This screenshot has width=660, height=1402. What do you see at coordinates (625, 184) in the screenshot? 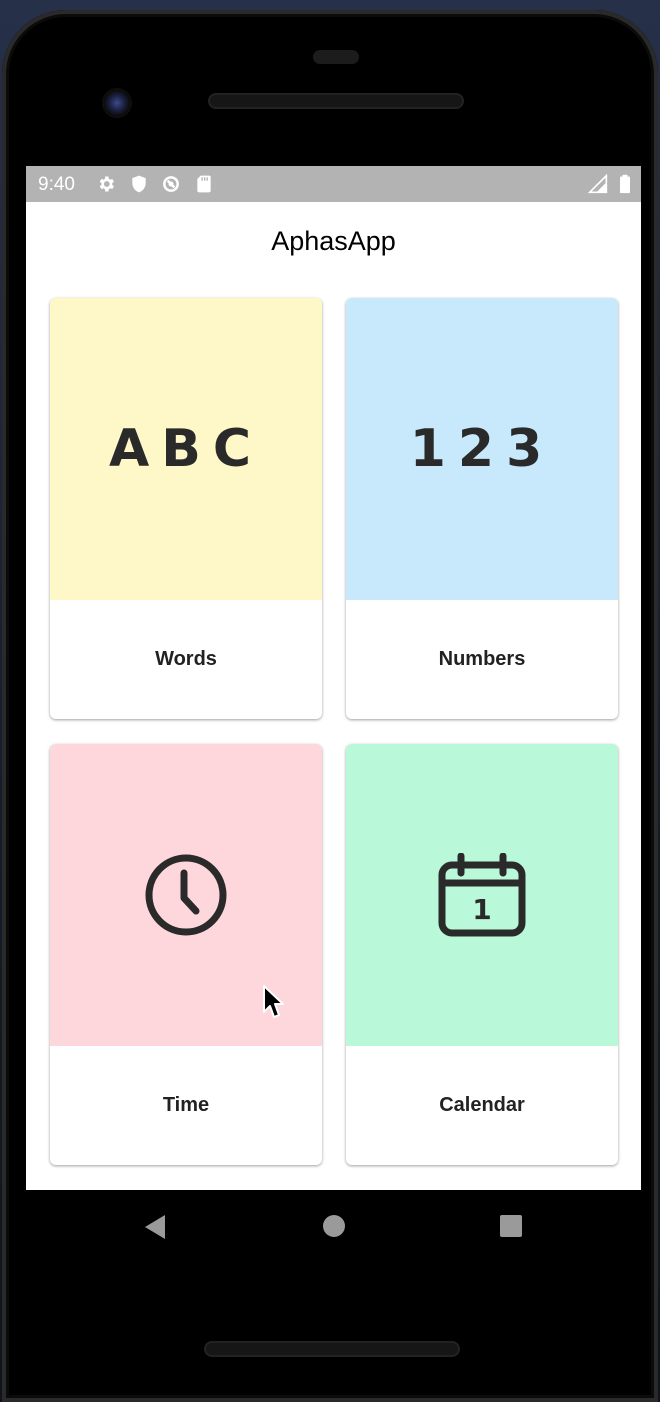
I see `battery-icon` at bounding box center [625, 184].